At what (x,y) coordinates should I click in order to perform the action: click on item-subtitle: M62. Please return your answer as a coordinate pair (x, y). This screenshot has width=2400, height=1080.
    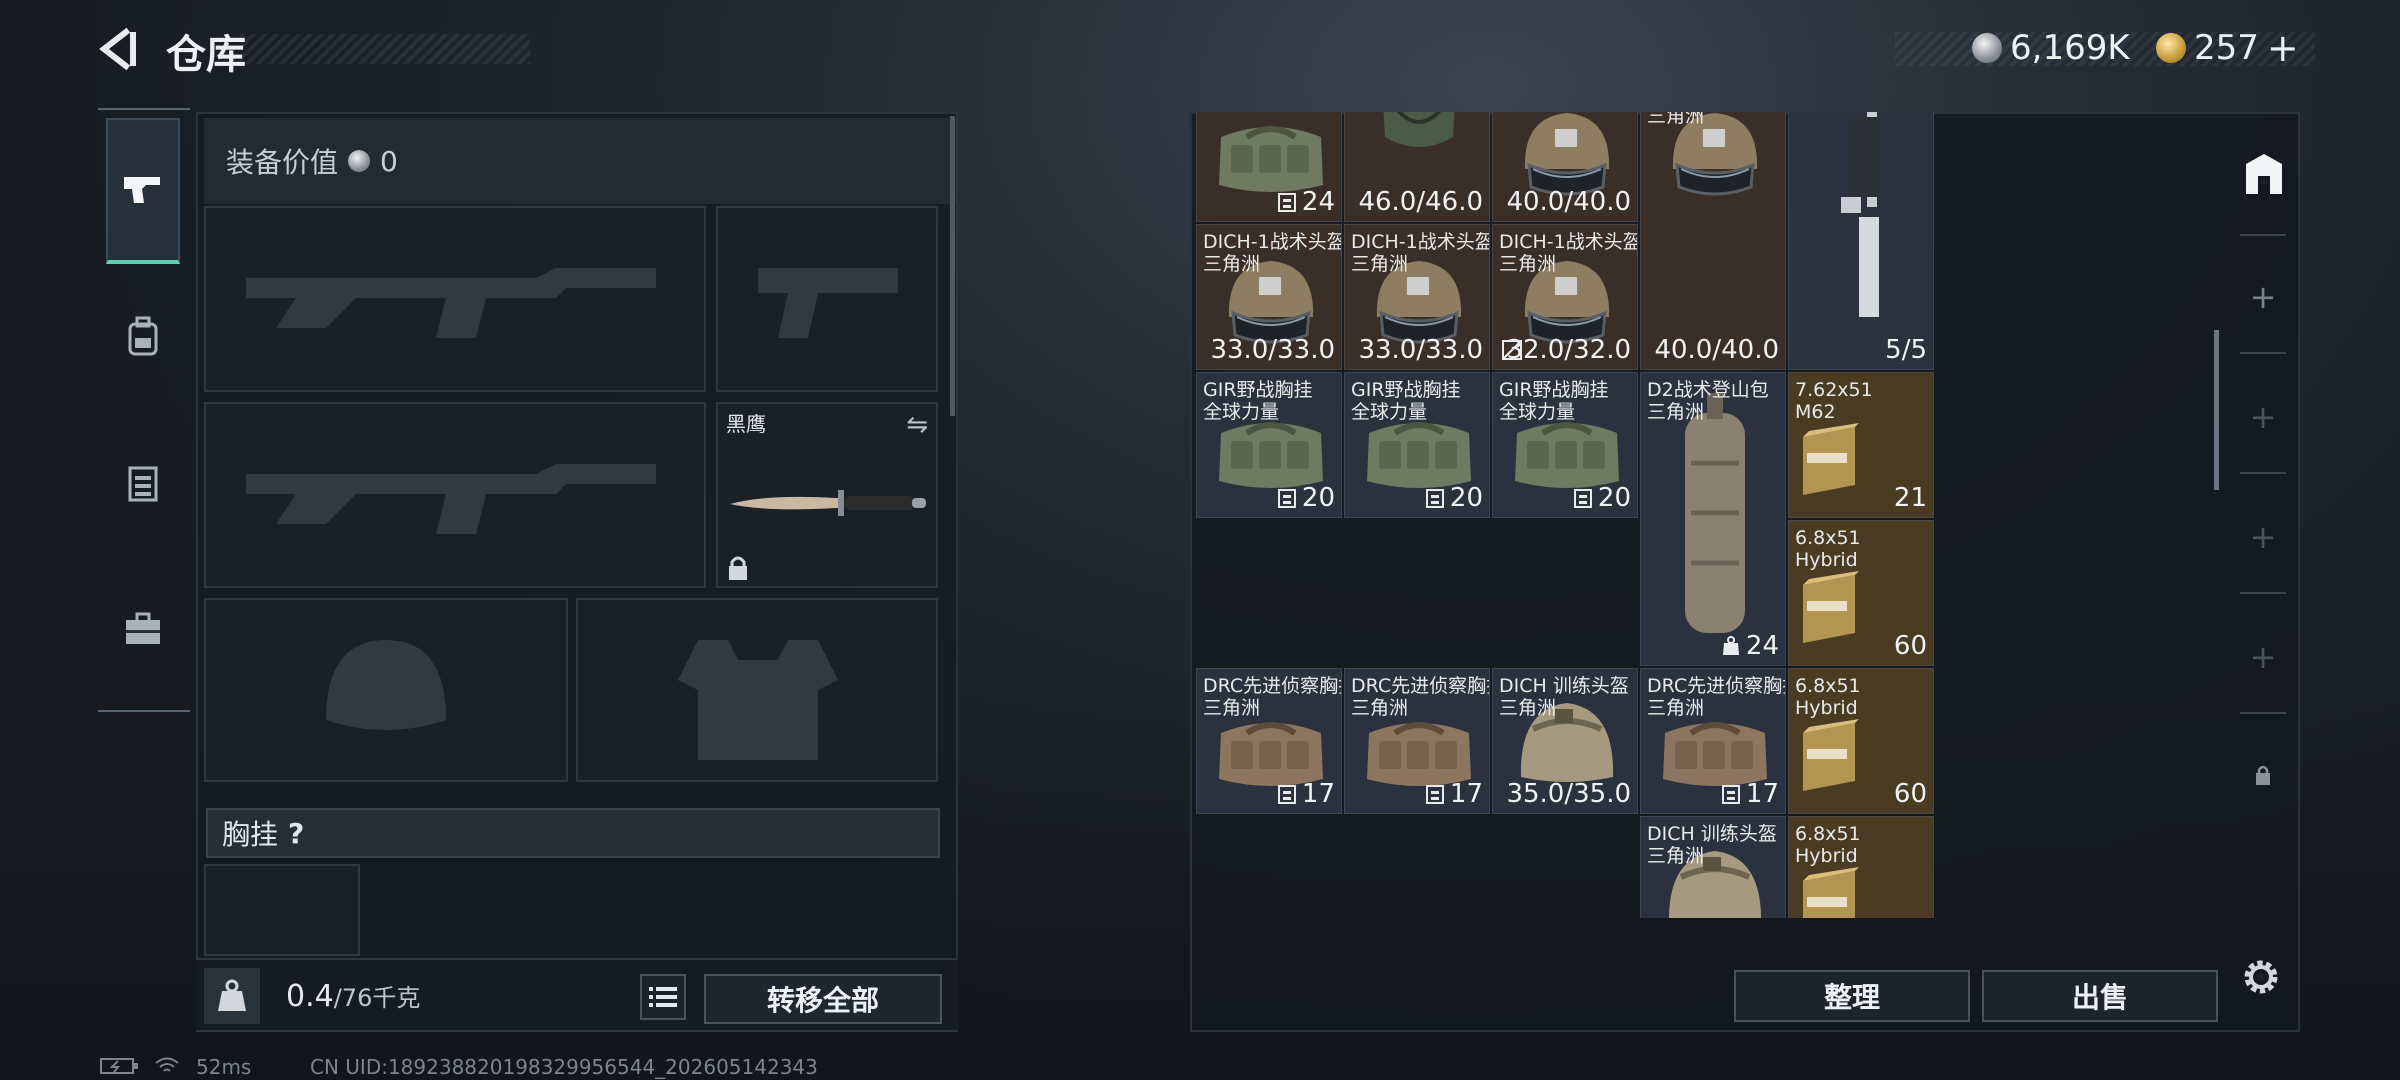
    Looking at the image, I should click on (1815, 412).